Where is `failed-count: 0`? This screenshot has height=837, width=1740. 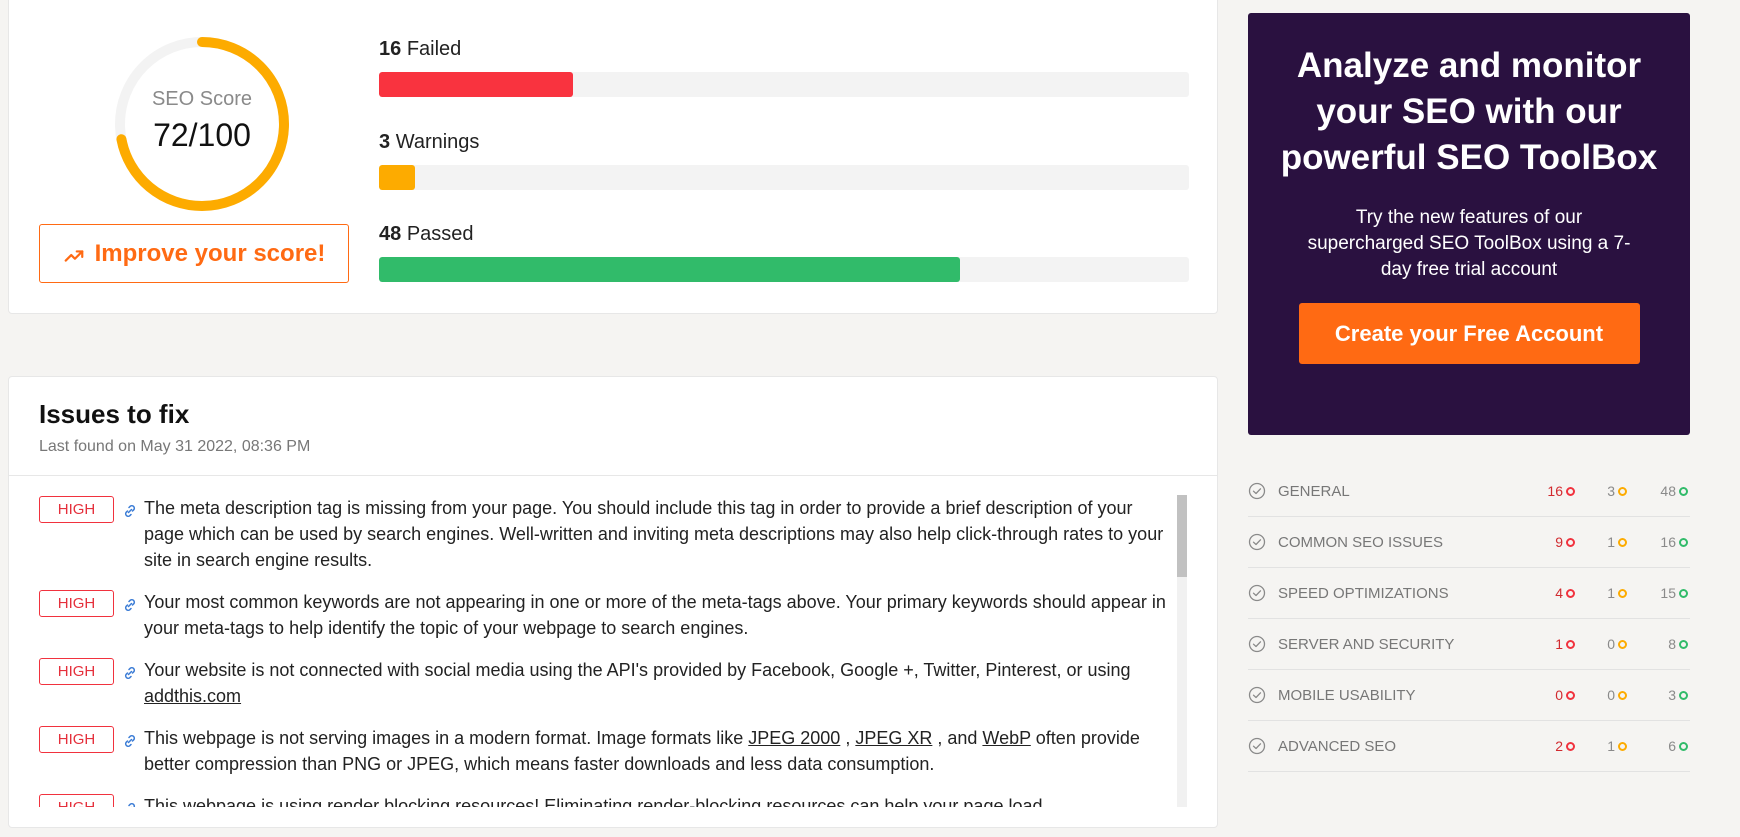 failed-count: 0 is located at coordinates (1565, 695).